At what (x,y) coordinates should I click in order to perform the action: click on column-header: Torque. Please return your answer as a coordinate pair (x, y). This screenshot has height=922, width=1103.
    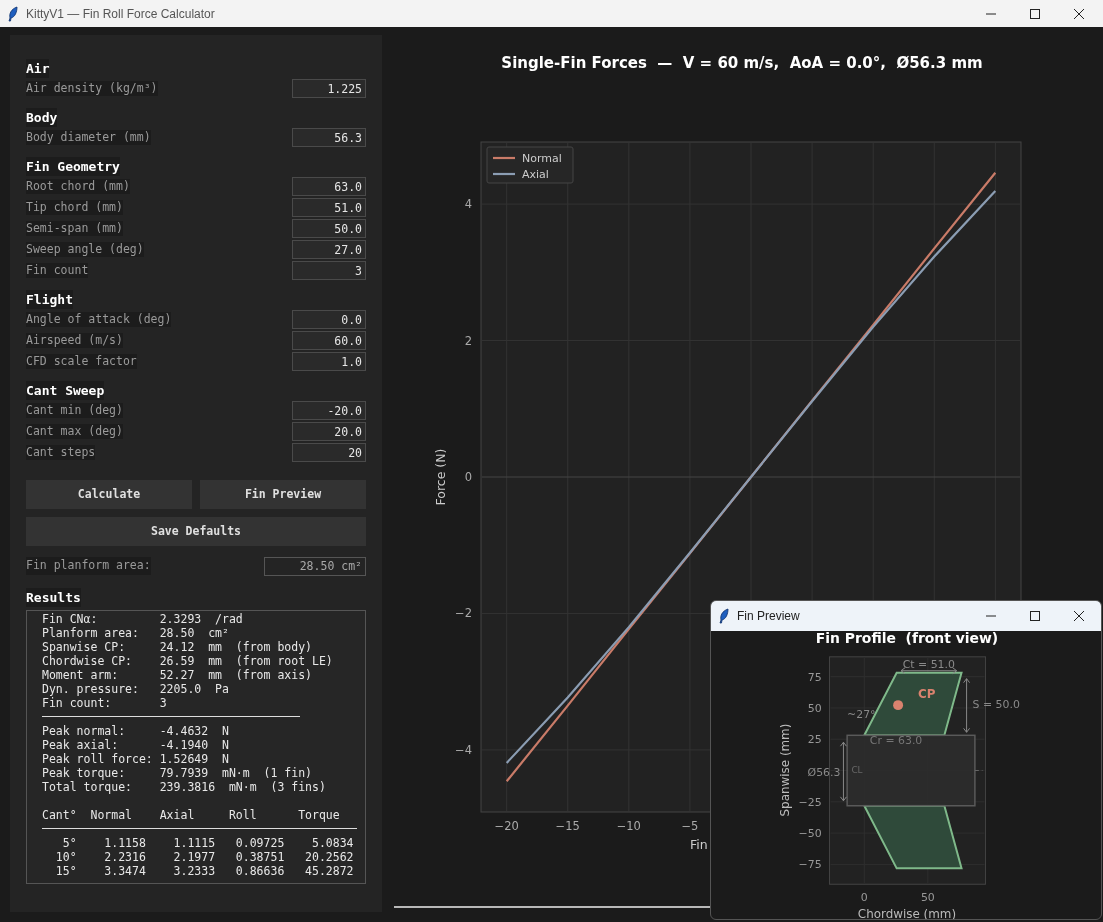
    Looking at the image, I should click on (319, 815).